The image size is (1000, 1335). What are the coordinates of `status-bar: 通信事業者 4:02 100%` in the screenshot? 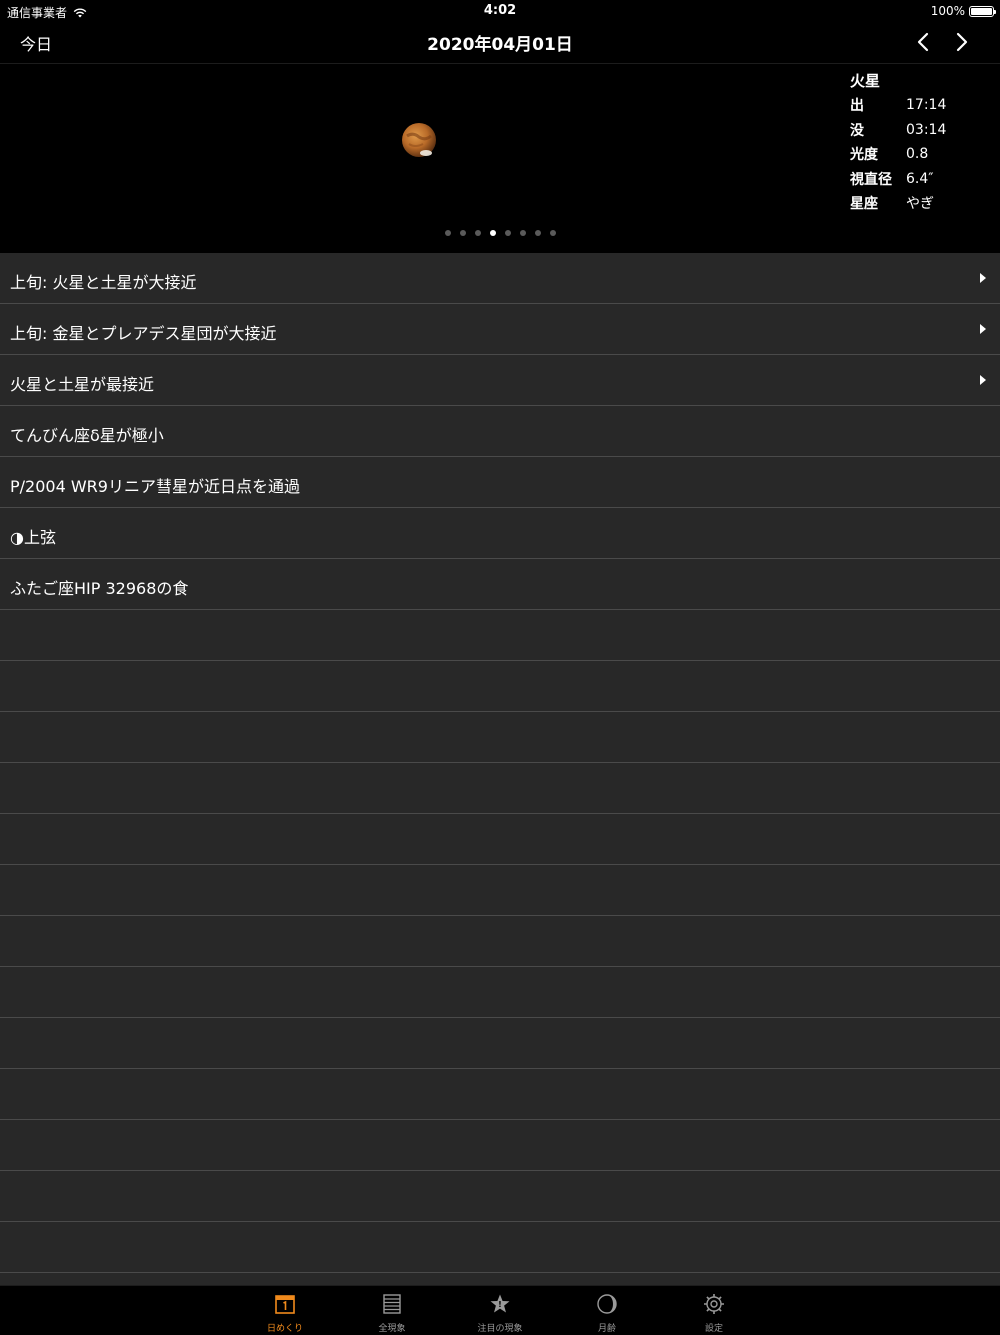 It's located at (500, 11).